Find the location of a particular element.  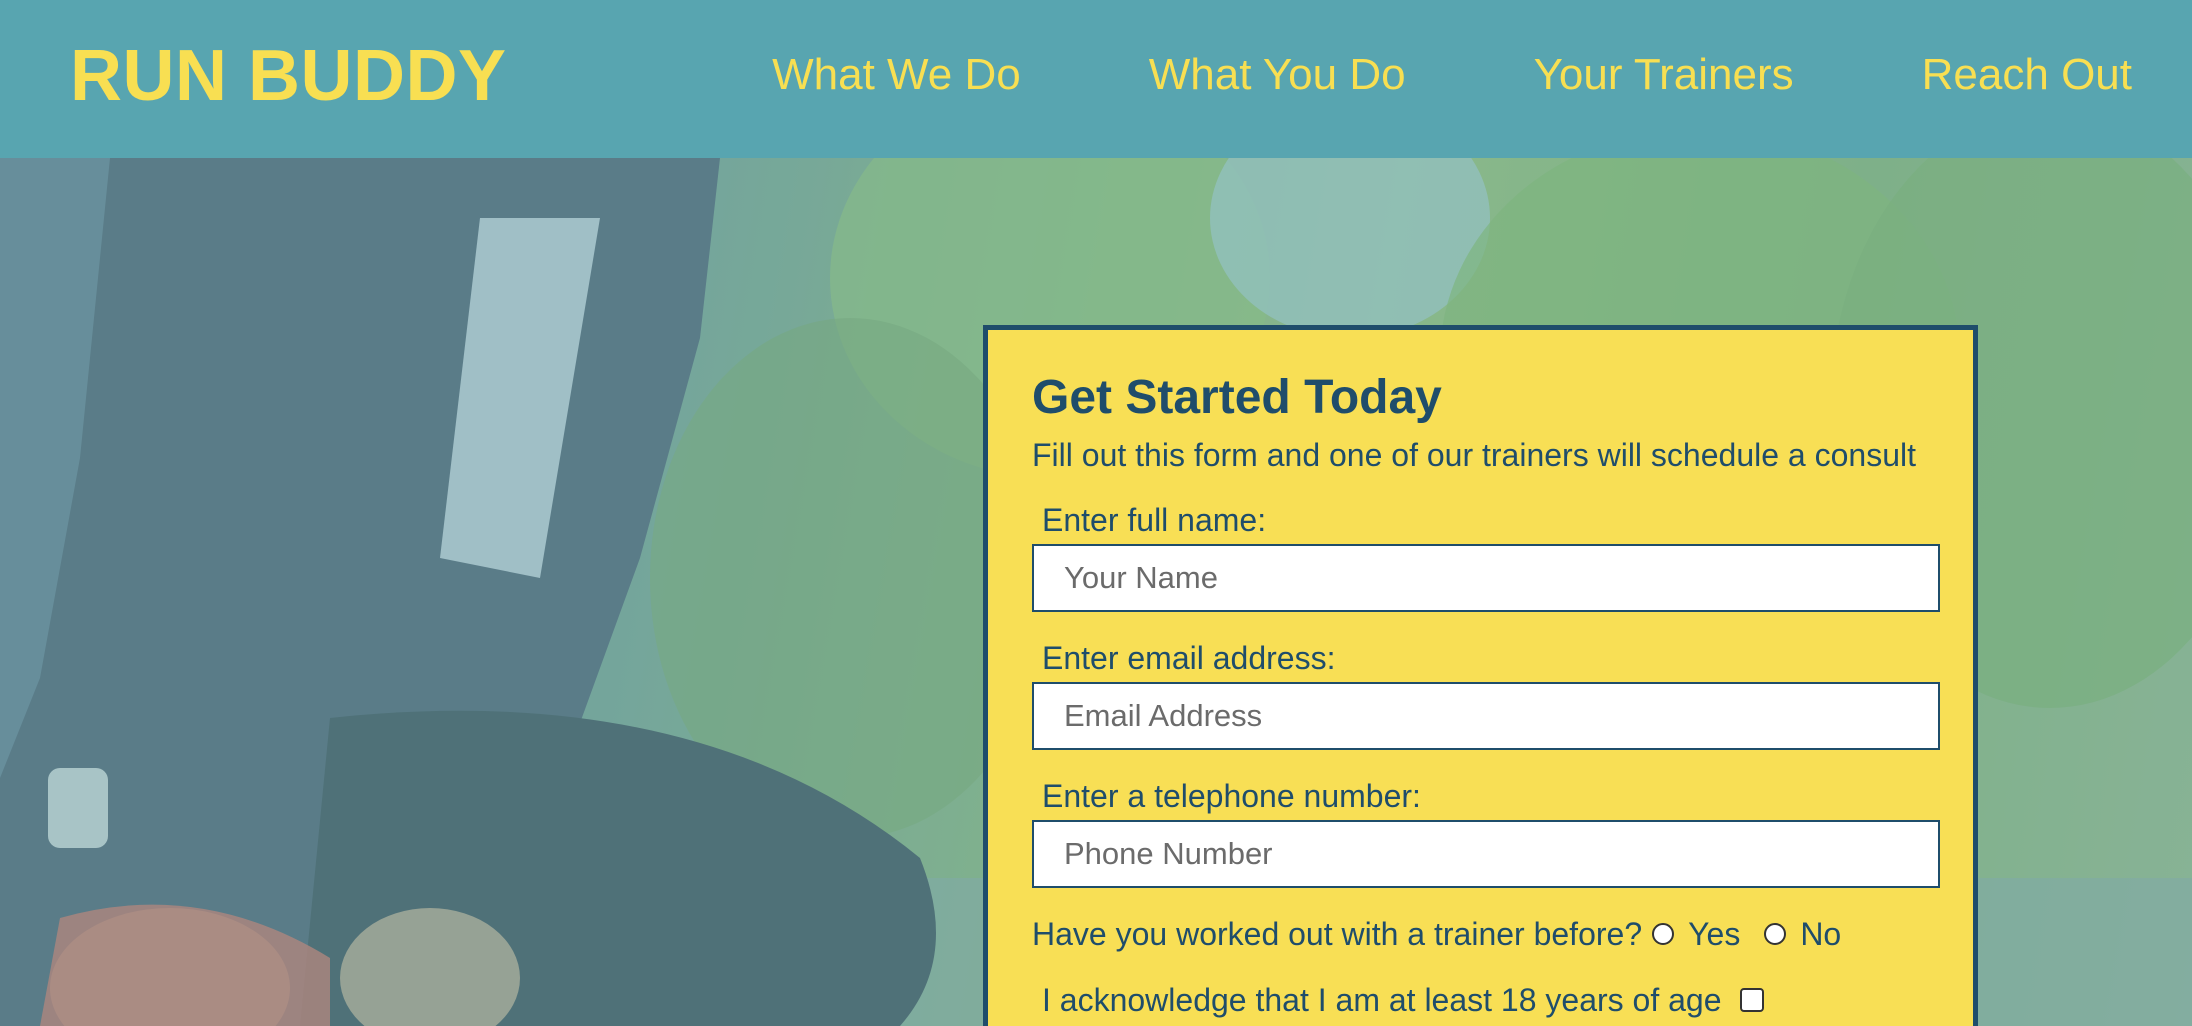

radio-no is located at coordinates (1775, 934).